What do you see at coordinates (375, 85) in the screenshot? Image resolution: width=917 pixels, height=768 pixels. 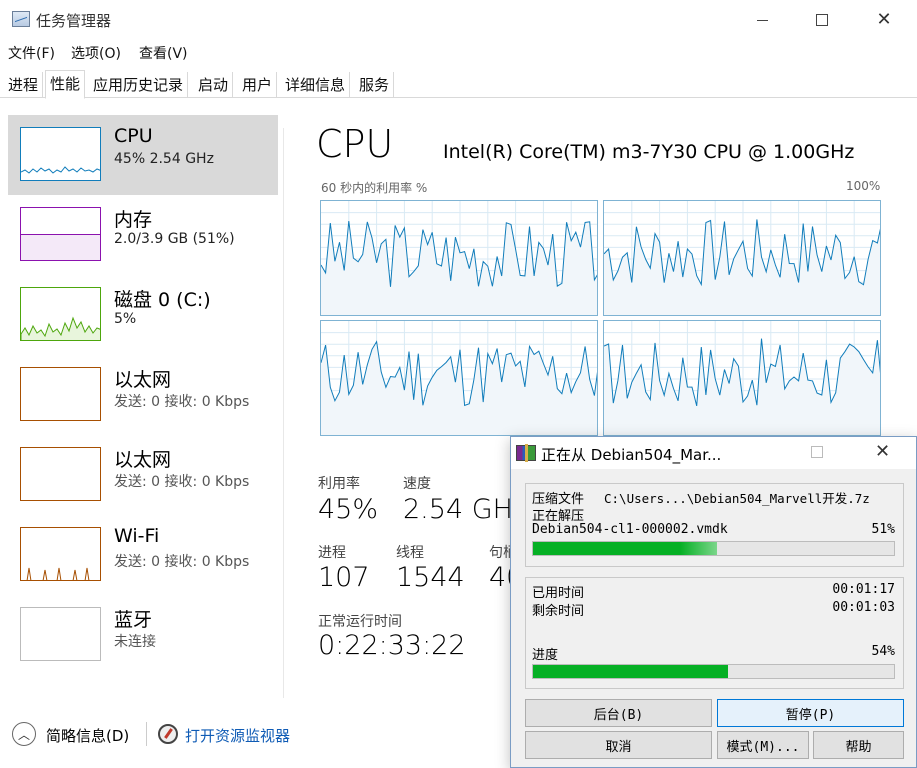 I see `tab-services: 服务` at bounding box center [375, 85].